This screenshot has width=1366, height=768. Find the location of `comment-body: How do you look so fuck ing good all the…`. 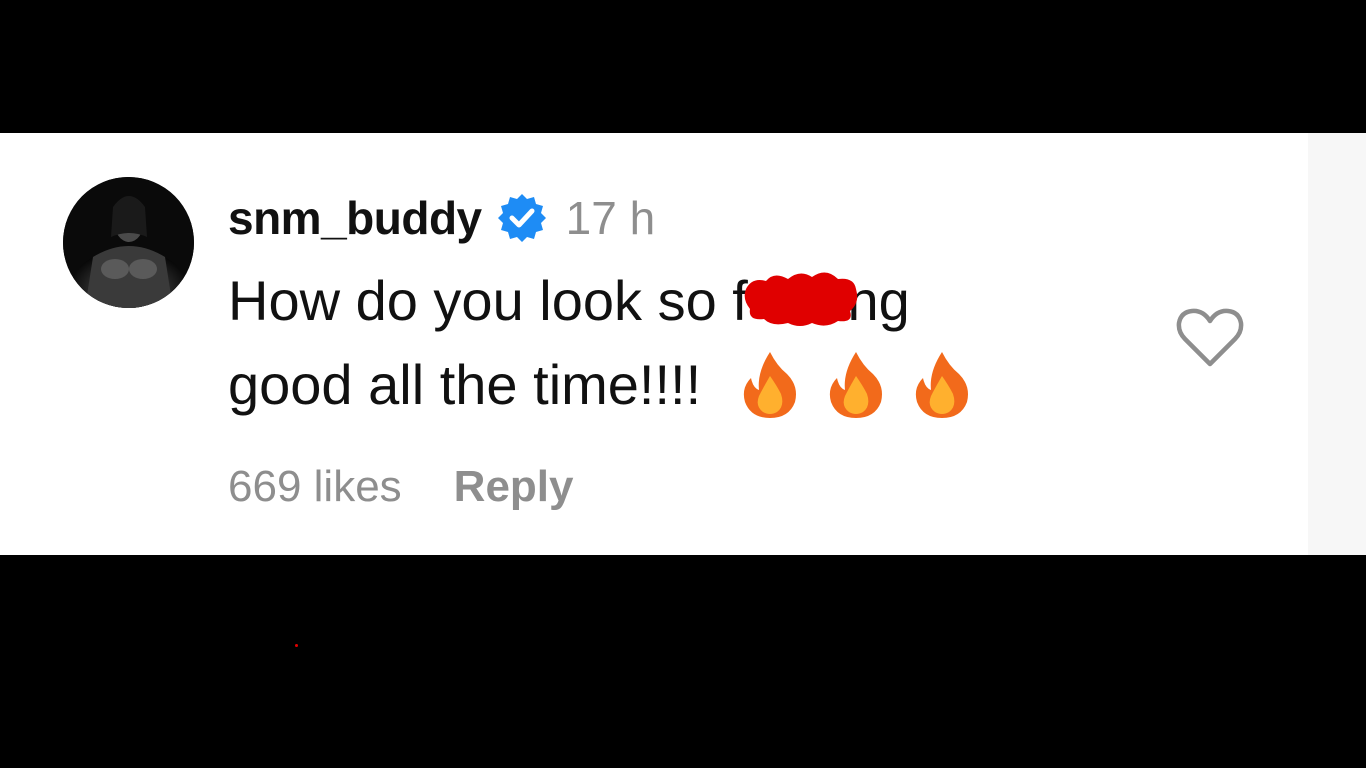

comment-body: How do you look so fuck ing good all the… is located at coordinates (678, 343).